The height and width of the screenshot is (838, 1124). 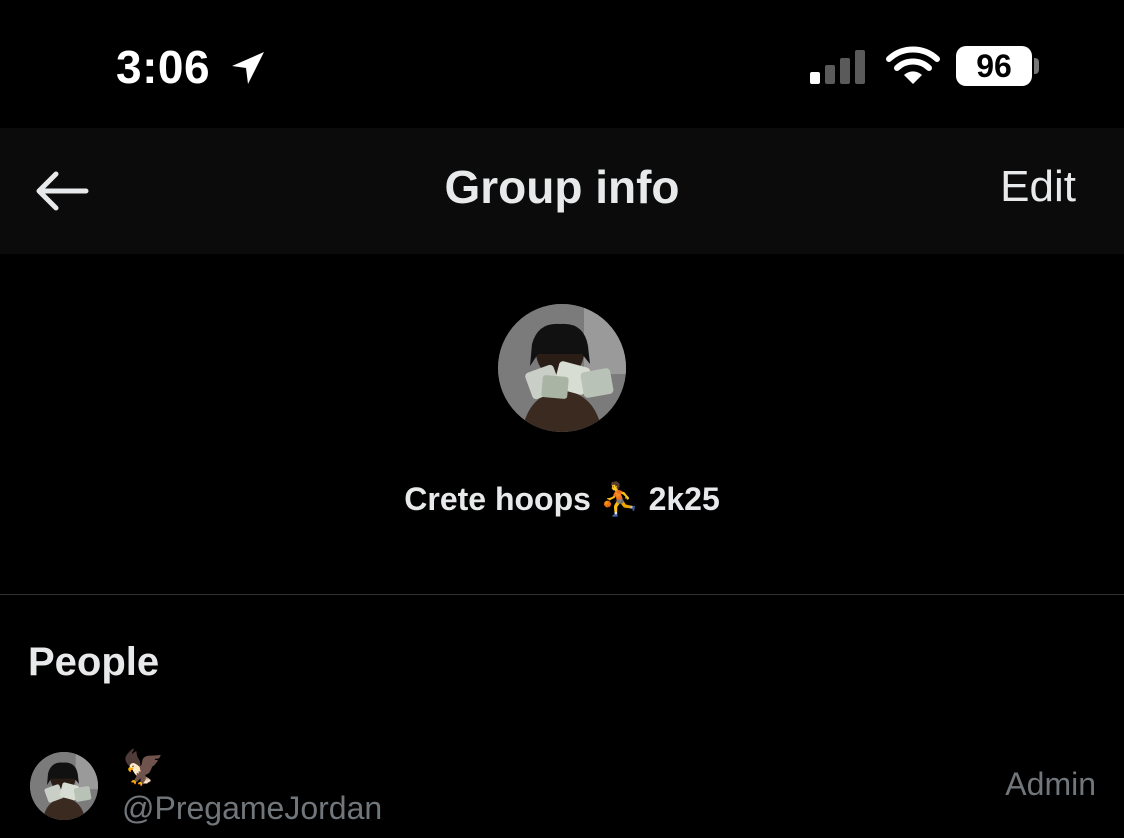 I want to click on member-avatar-image, so click(x=64, y=786).